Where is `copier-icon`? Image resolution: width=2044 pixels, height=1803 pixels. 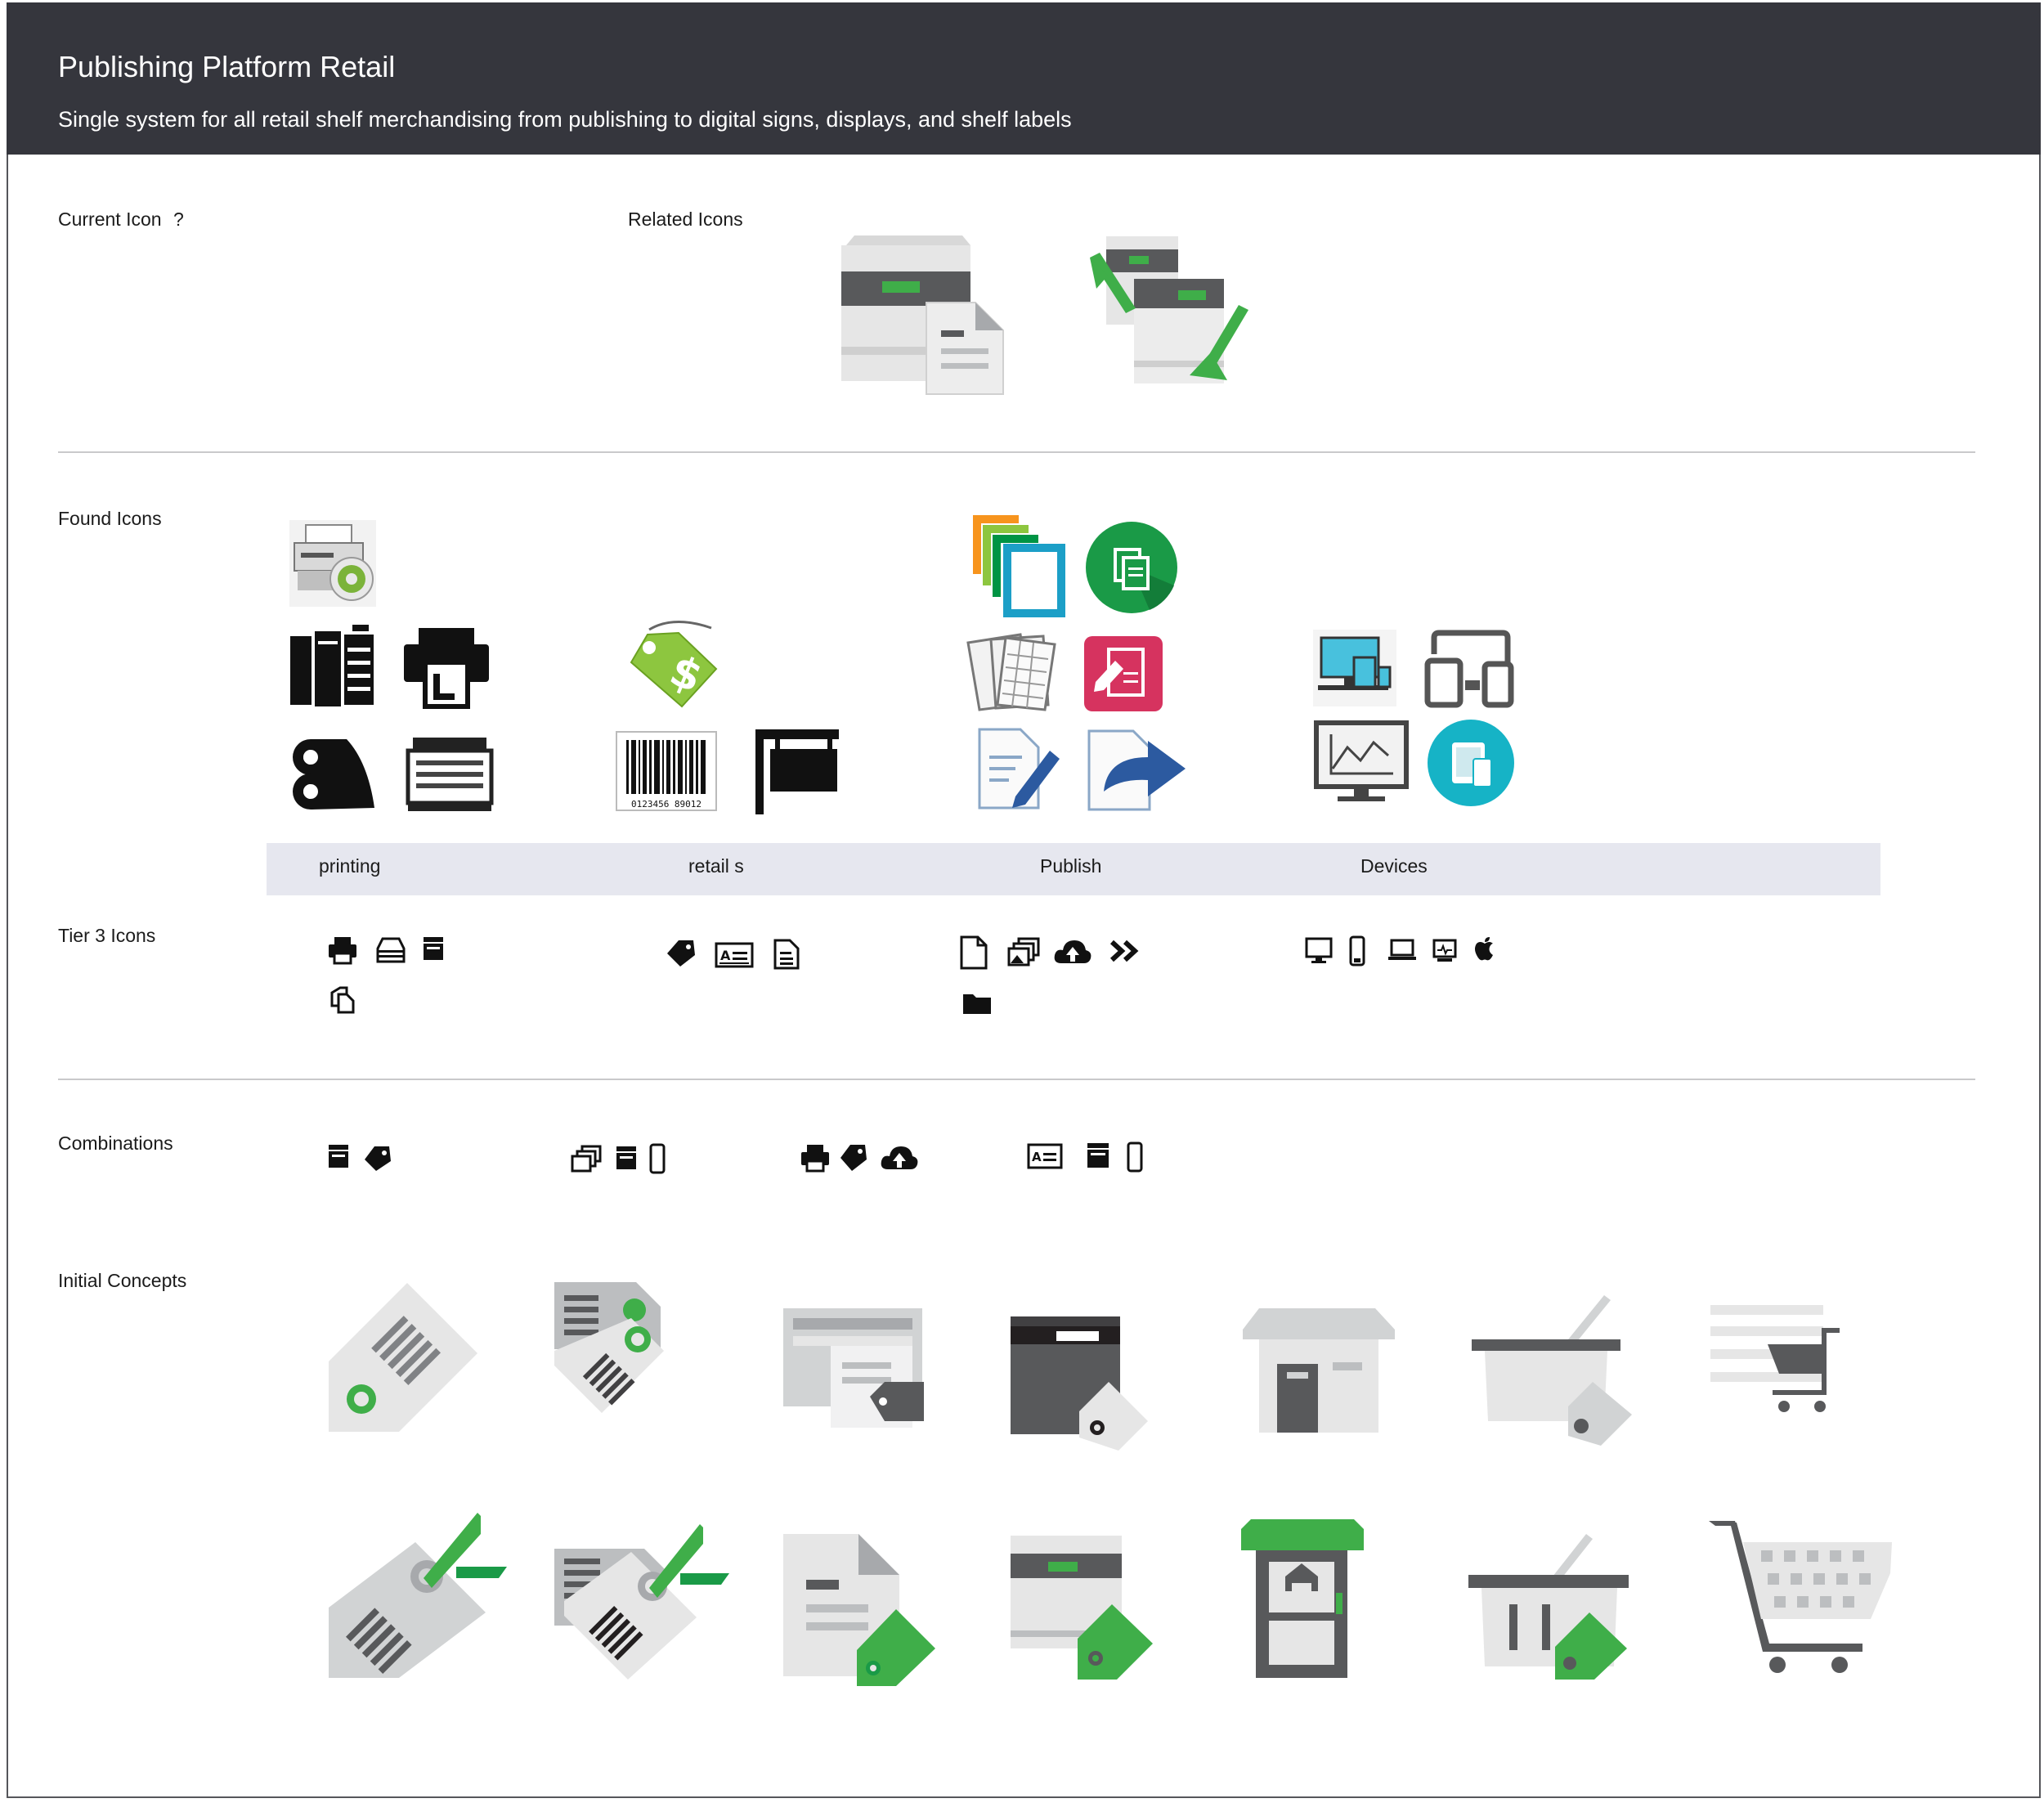 copier-icon is located at coordinates (333, 668).